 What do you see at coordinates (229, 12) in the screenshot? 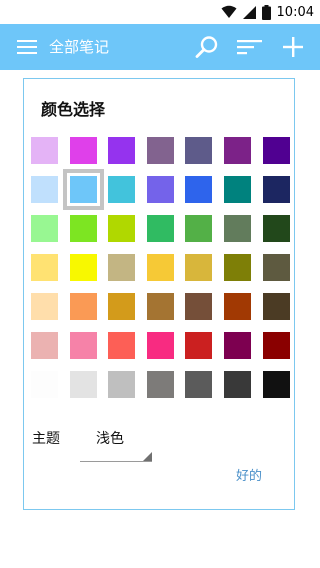
I see `wifi-icon` at bounding box center [229, 12].